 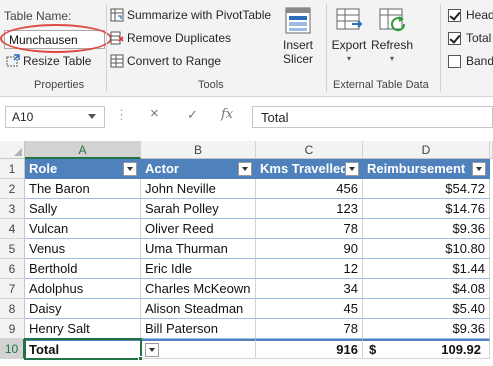 What do you see at coordinates (83, 249) in the screenshot?
I see `table-cell: Venus` at bounding box center [83, 249].